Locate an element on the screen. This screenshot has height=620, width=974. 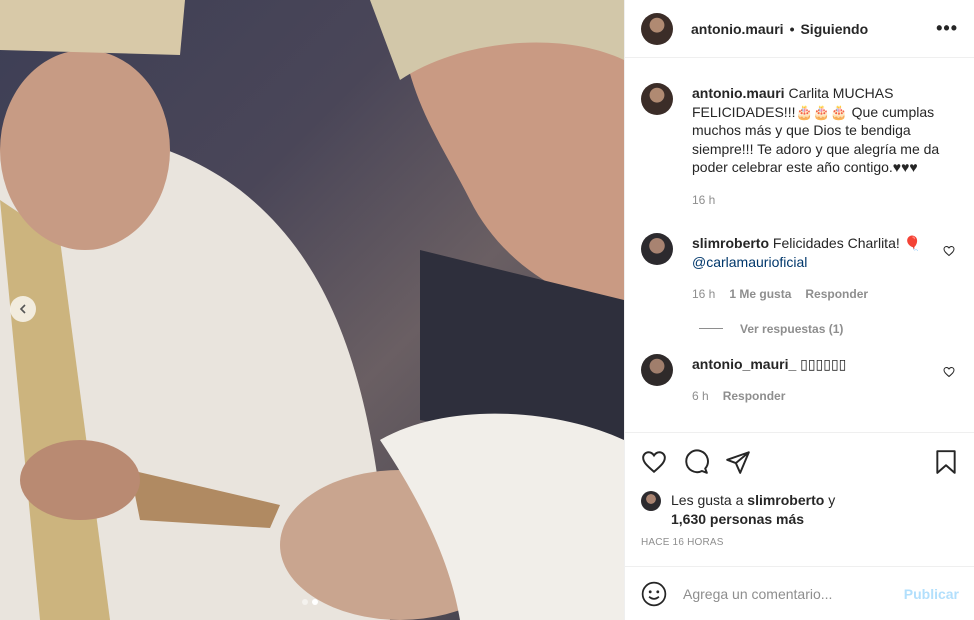
carousel-dot-active is located at coordinates (315, 602).